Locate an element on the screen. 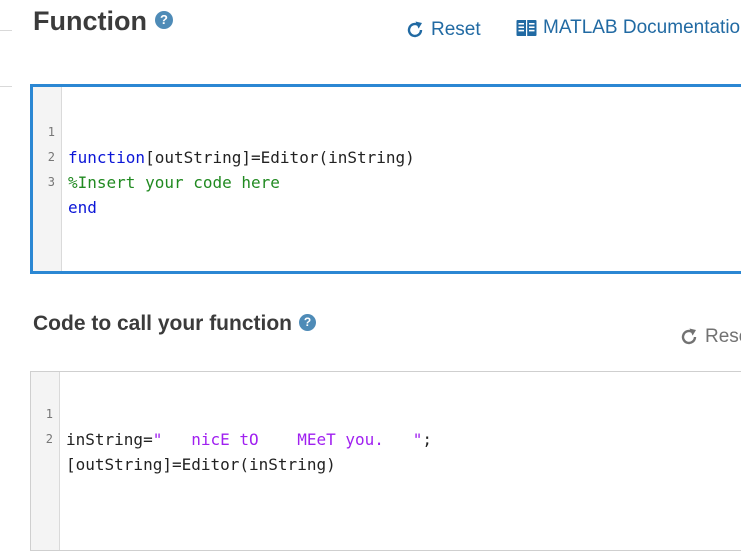 This screenshot has height=551, width=741. function-reset-button: Reset is located at coordinates (443, 30).